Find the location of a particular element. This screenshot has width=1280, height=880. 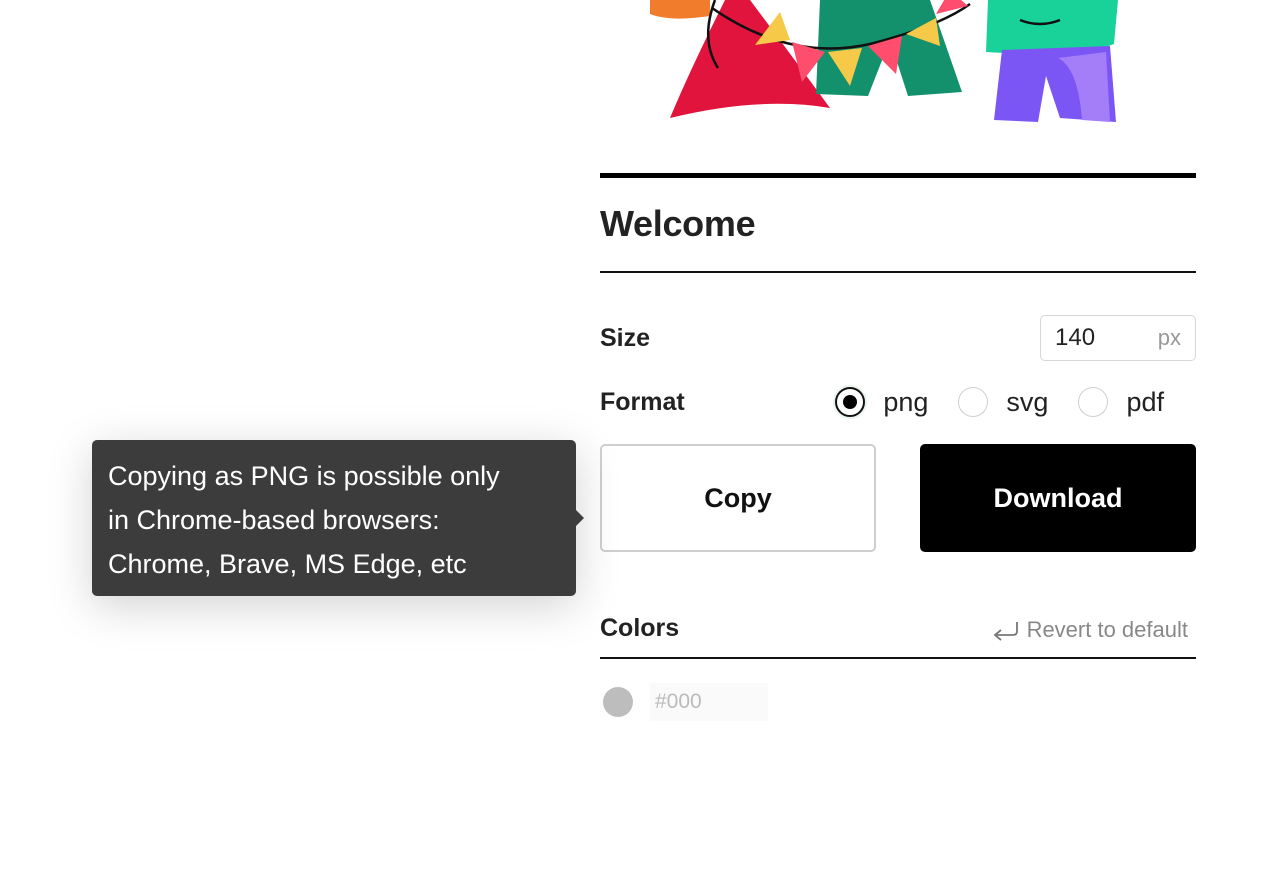

format-option-svg: svg is located at coordinates (1003, 402).